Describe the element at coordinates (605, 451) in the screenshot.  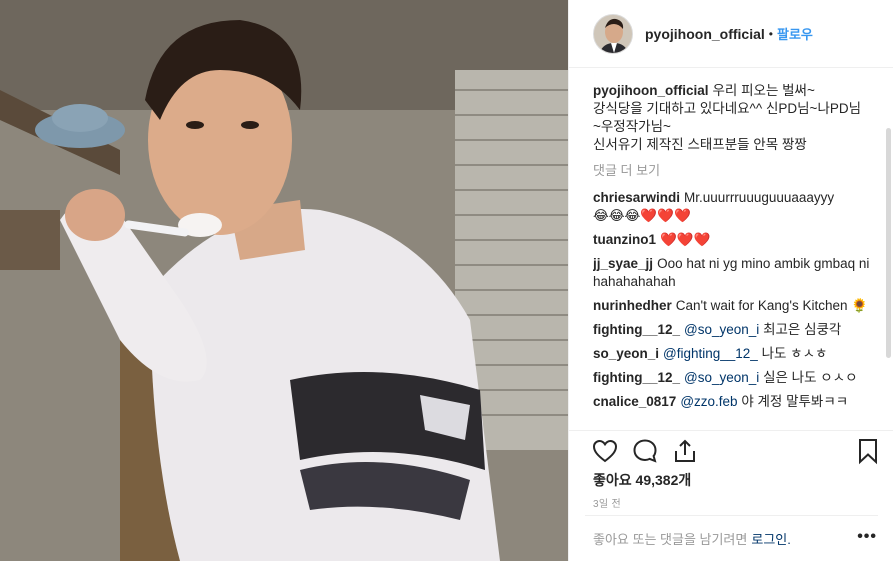
I see `heart-icon` at that location.